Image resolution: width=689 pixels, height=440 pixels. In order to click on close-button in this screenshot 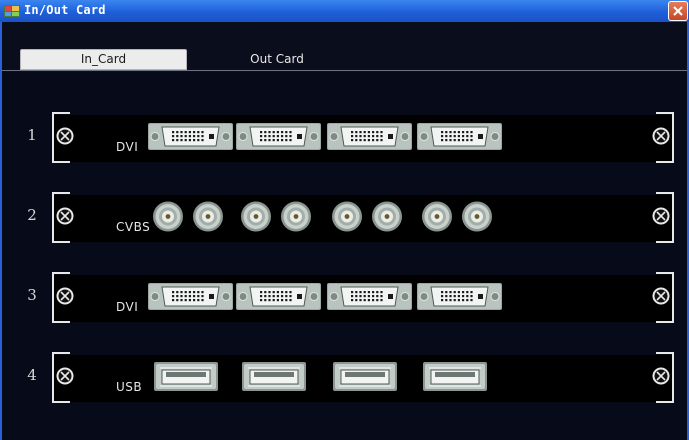, I will do `click(678, 11)`.